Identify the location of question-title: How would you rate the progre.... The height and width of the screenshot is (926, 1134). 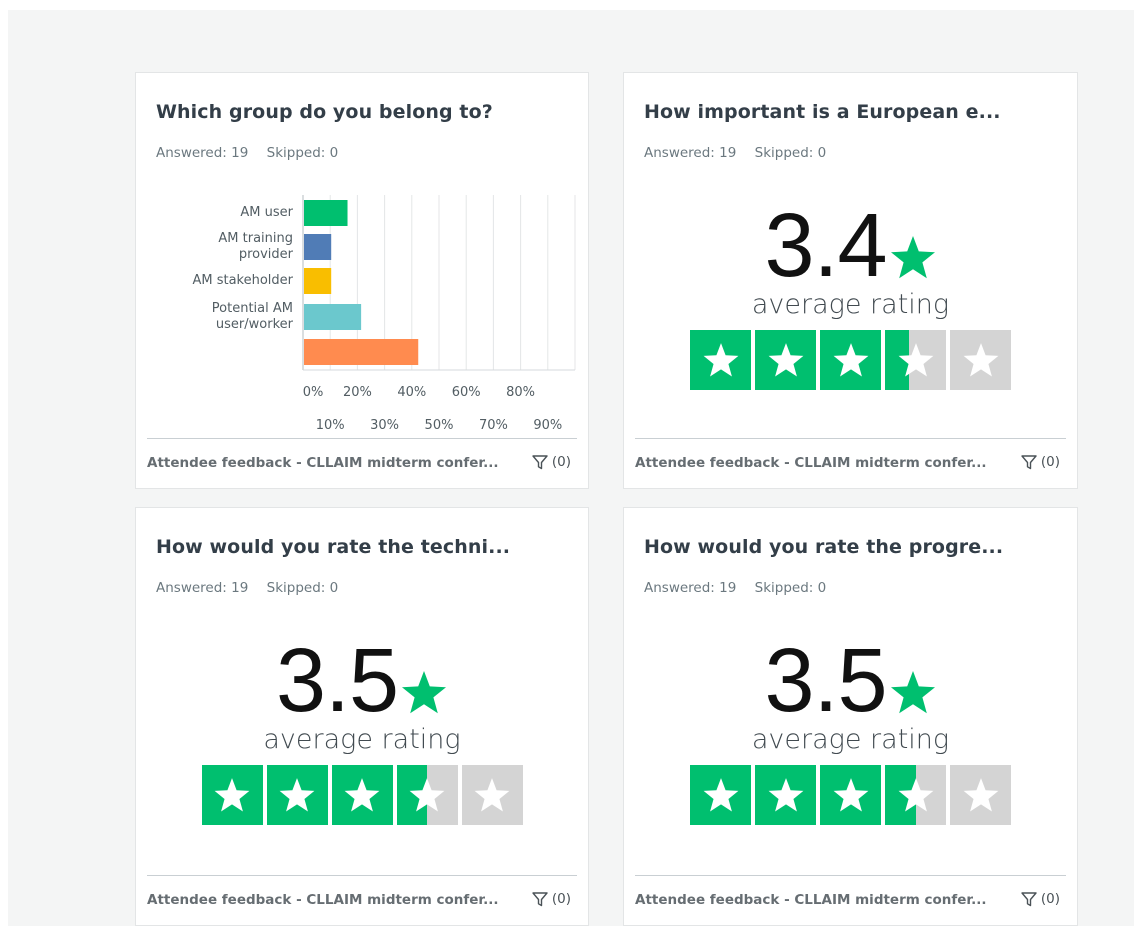
(823, 547).